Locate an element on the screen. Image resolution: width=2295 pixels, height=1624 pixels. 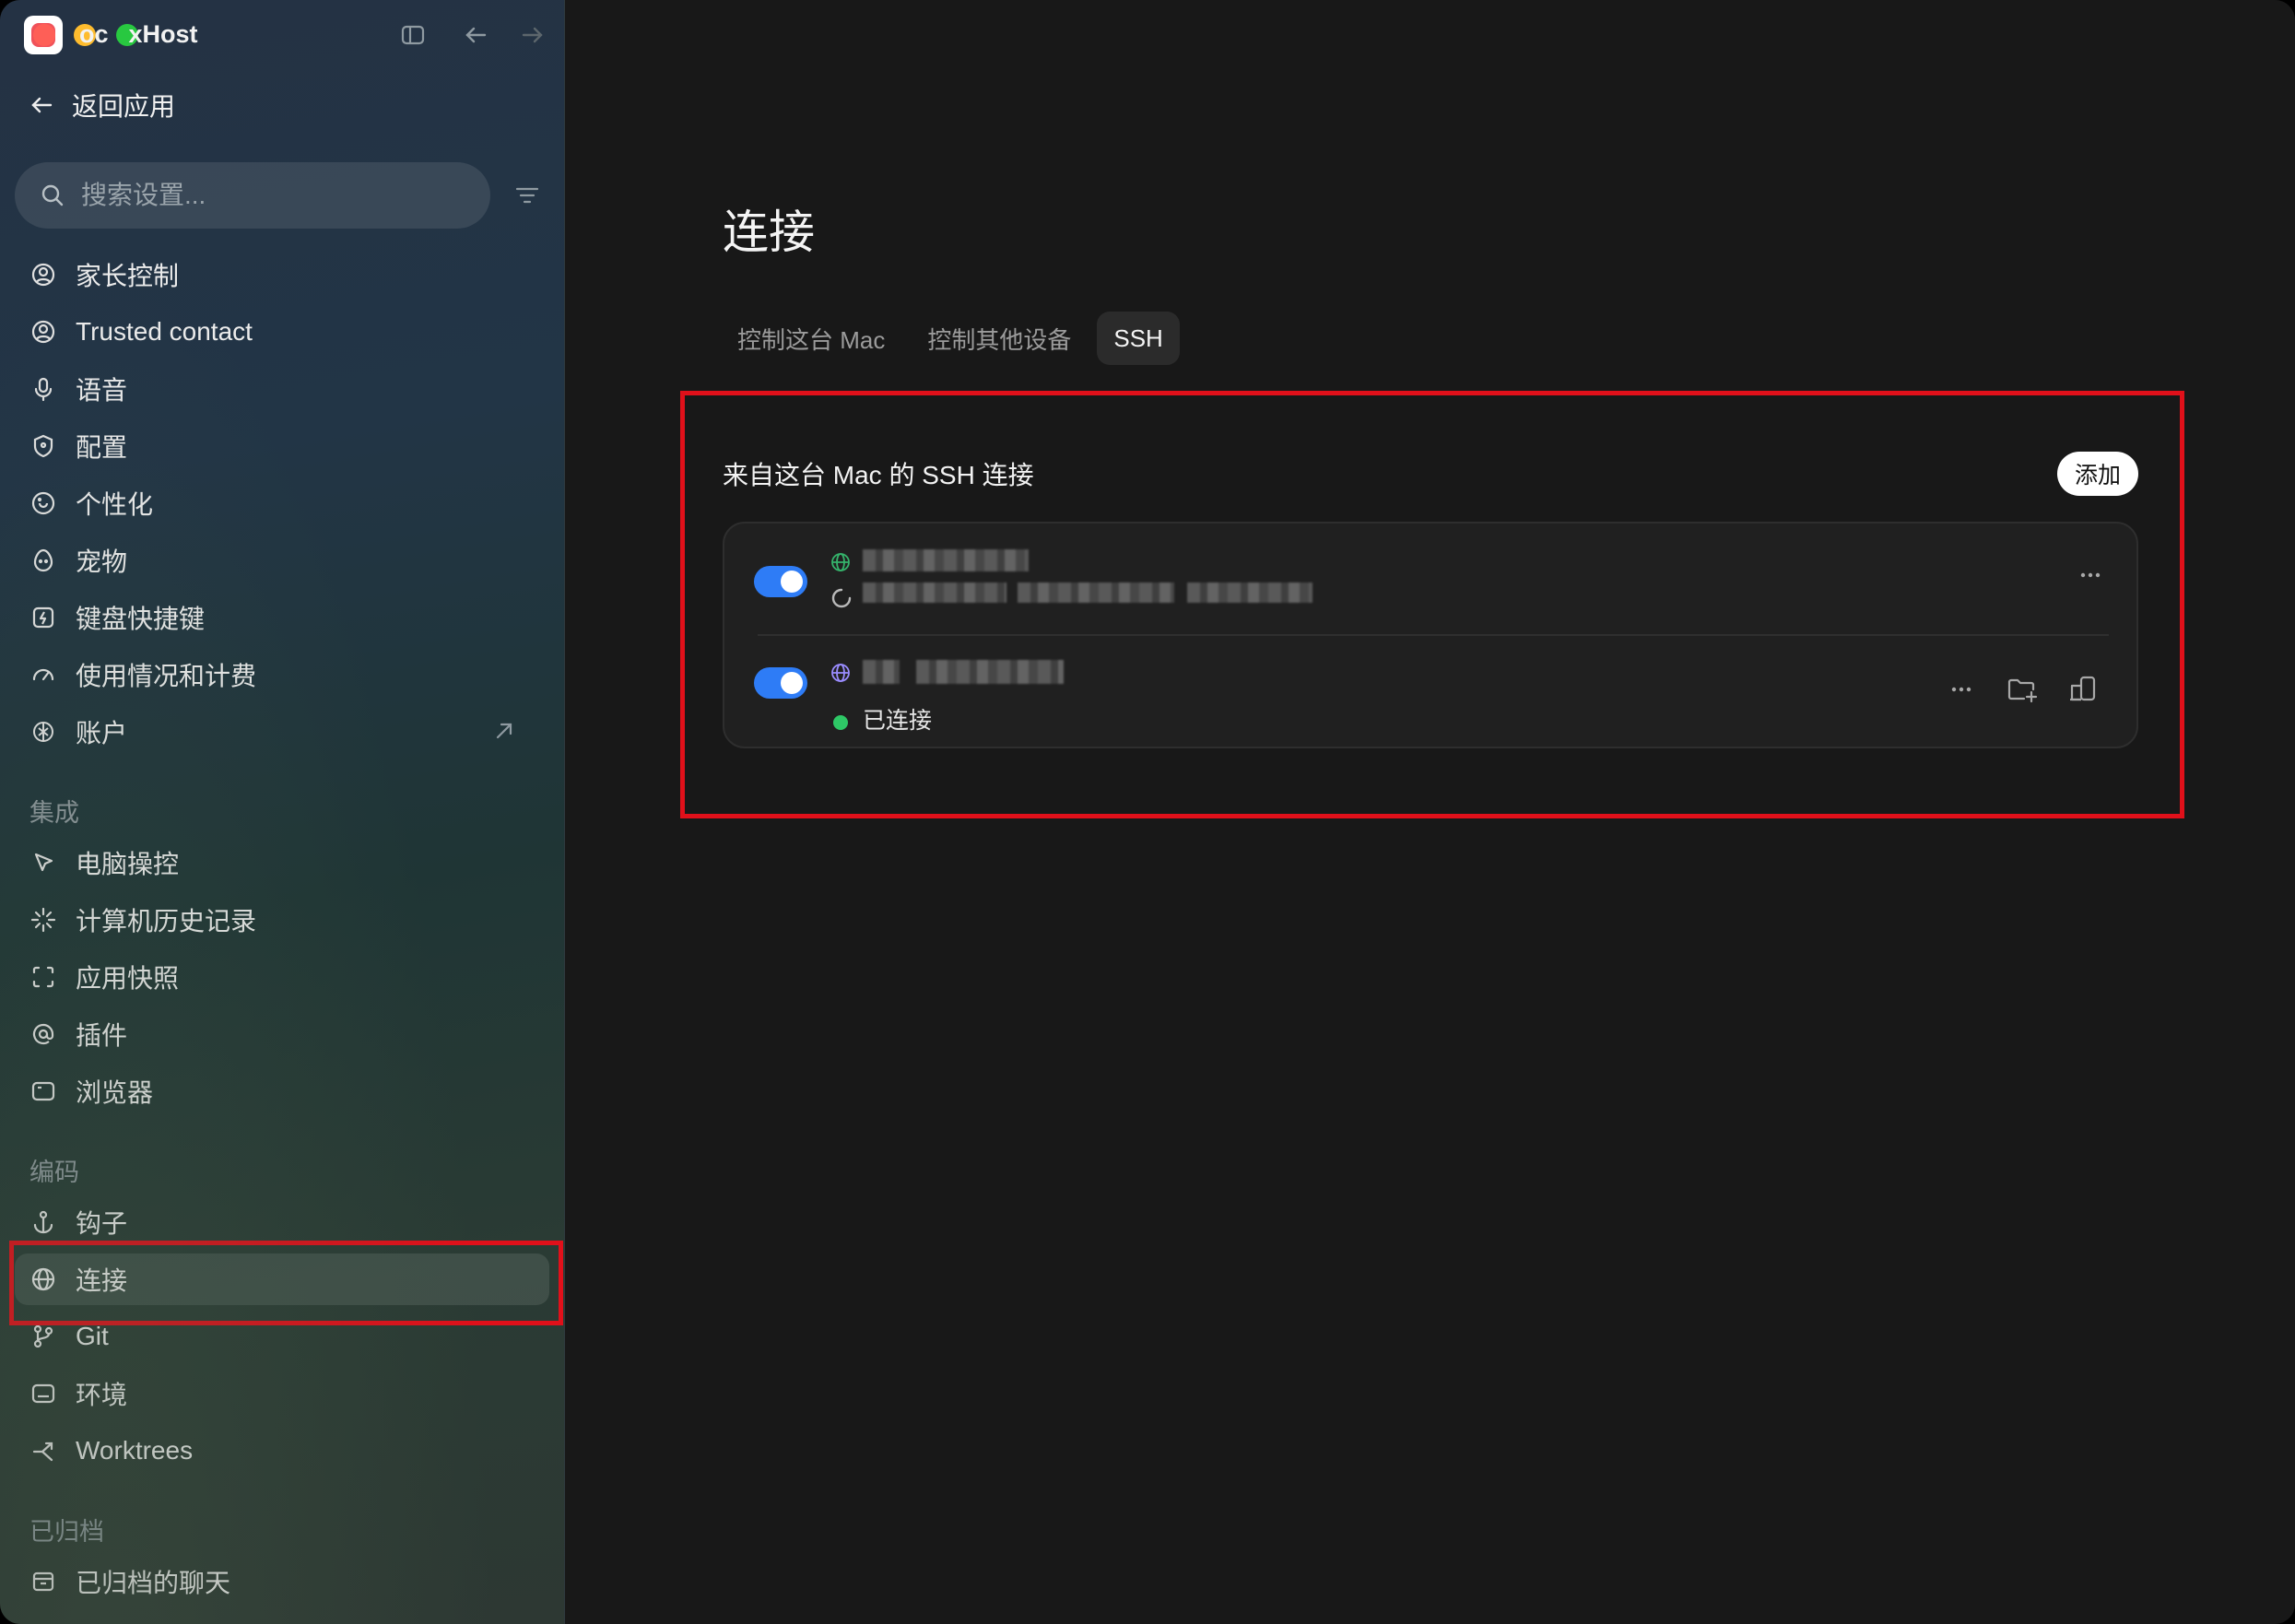
highlight-connections-item is located at coordinates (286, 1283).